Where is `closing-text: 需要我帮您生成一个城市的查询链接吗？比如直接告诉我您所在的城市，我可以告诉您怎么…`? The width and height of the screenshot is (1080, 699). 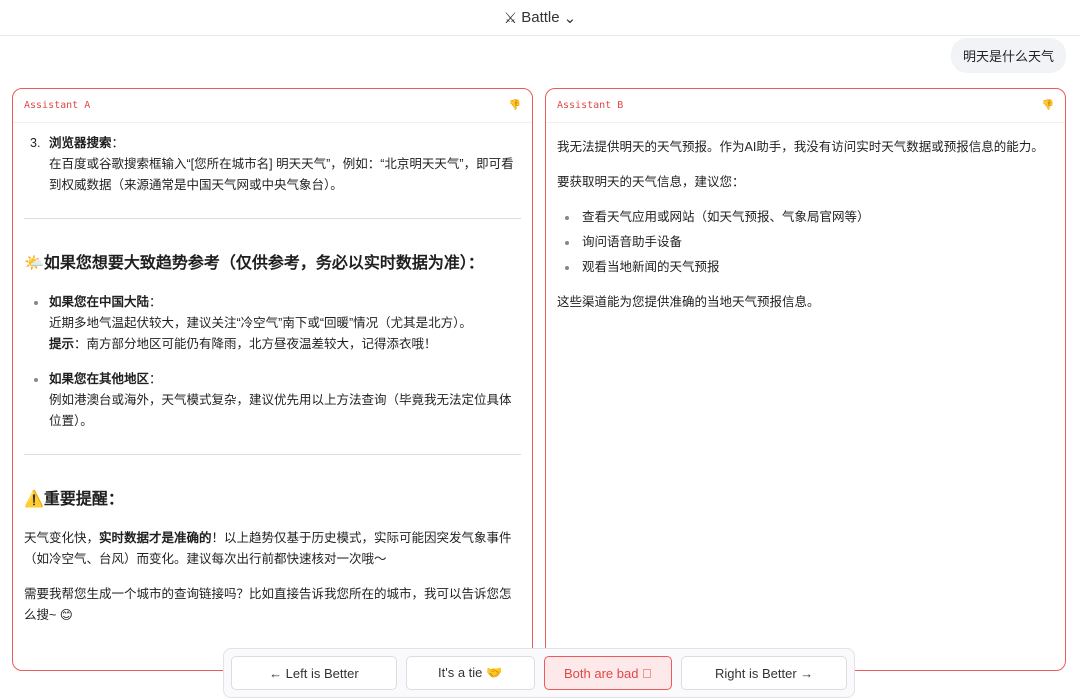
closing-text: 需要我帮您生成一个城市的查询链接吗？比如直接告诉我您所在的城市，我可以告诉您怎么… is located at coordinates (268, 604).